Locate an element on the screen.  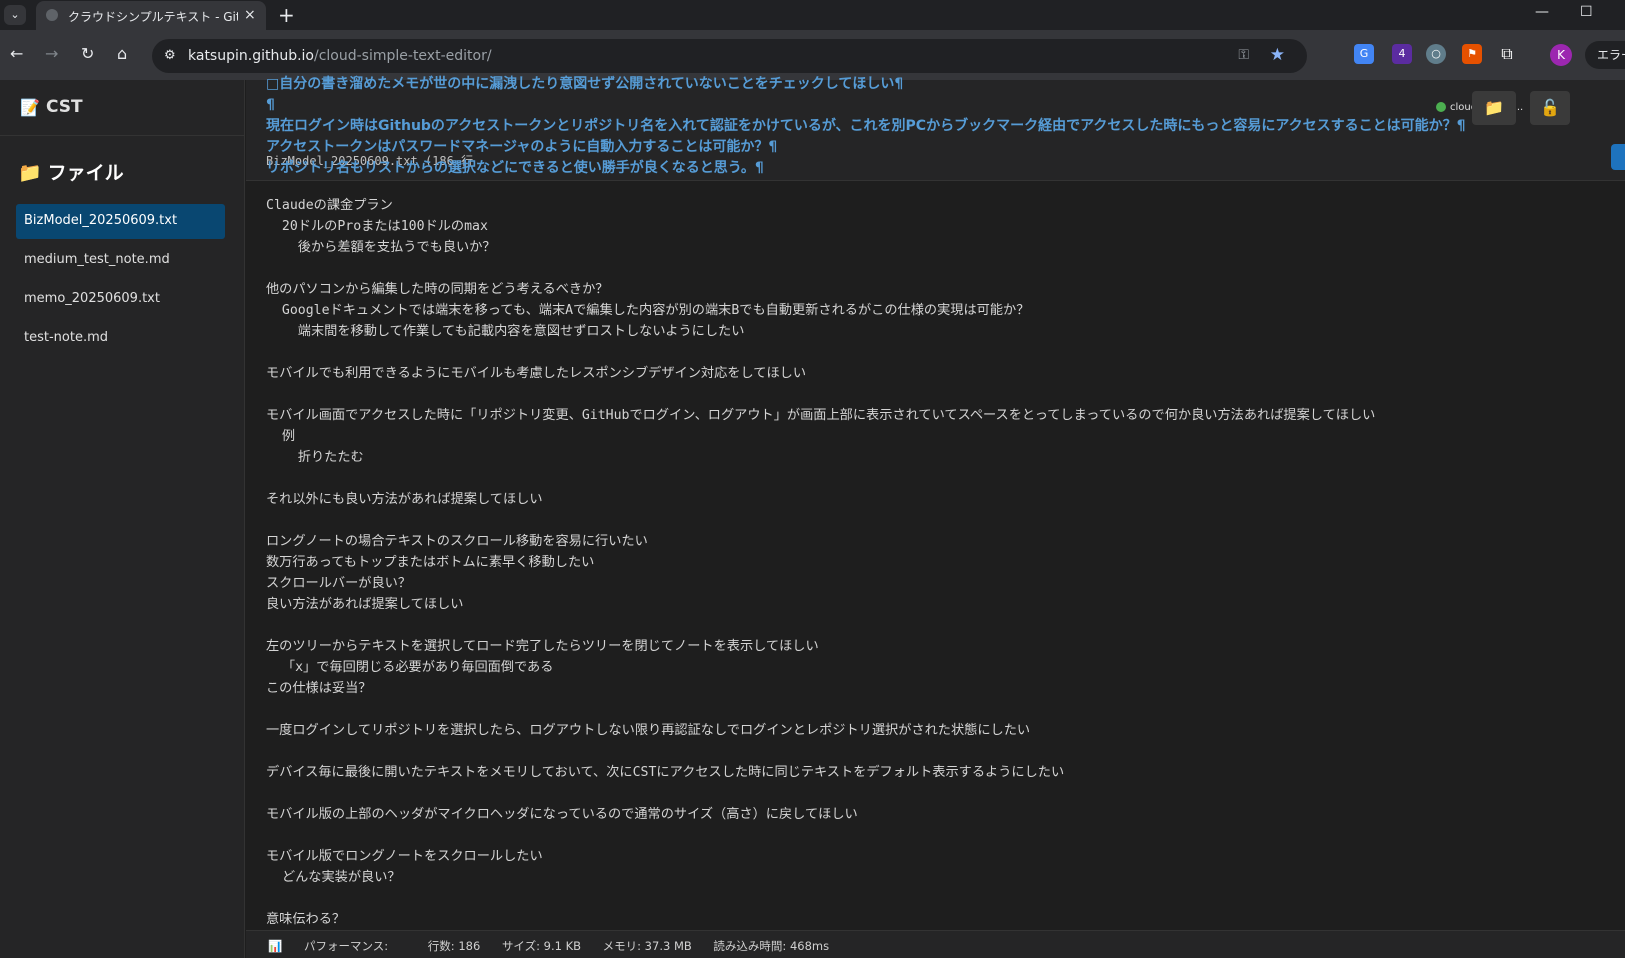
performance-label-text: パフォーマンス: is located at coordinates (346, 946).